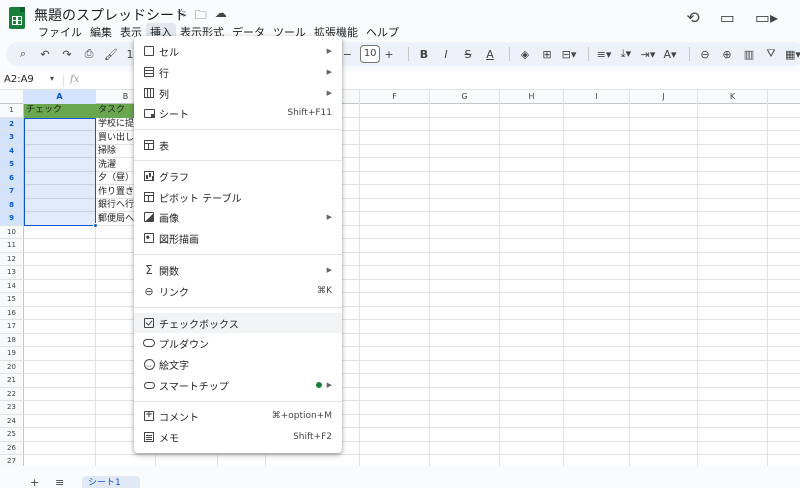  Describe the element at coordinates (238, 197) in the screenshot. I see `menu-item-pivot-table: ピボット テーブル` at that location.